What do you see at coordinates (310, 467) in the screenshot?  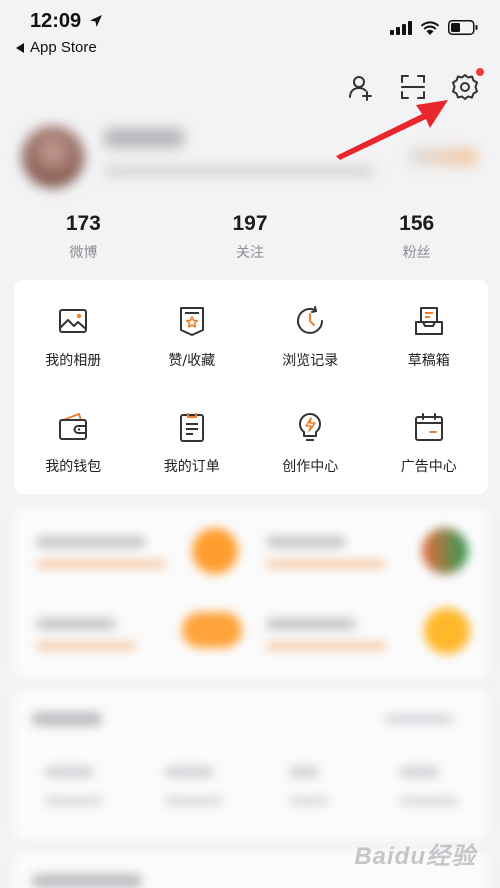 I see `menu-label: 创作中心` at bounding box center [310, 467].